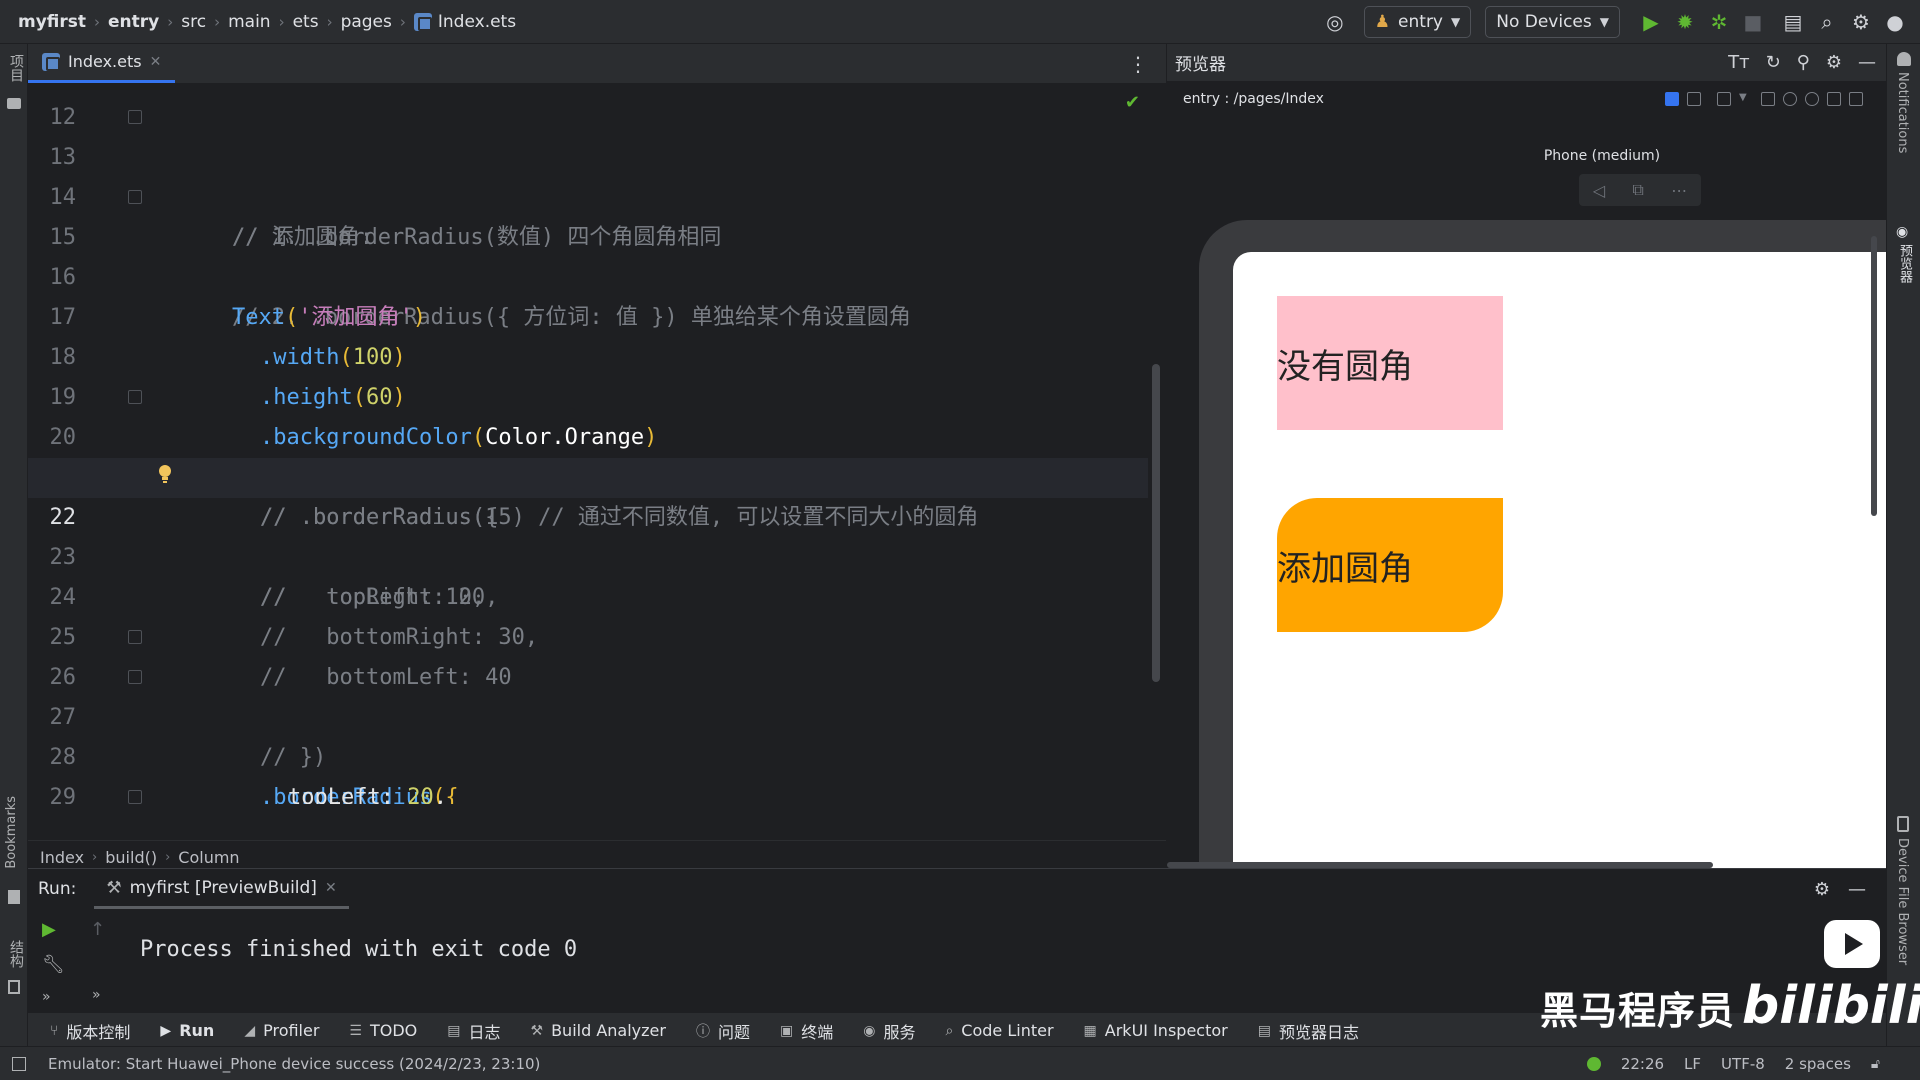  What do you see at coordinates (588, 354) in the screenshot?
I see `code-line: 18 .height(60)` at bounding box center [588, 354].